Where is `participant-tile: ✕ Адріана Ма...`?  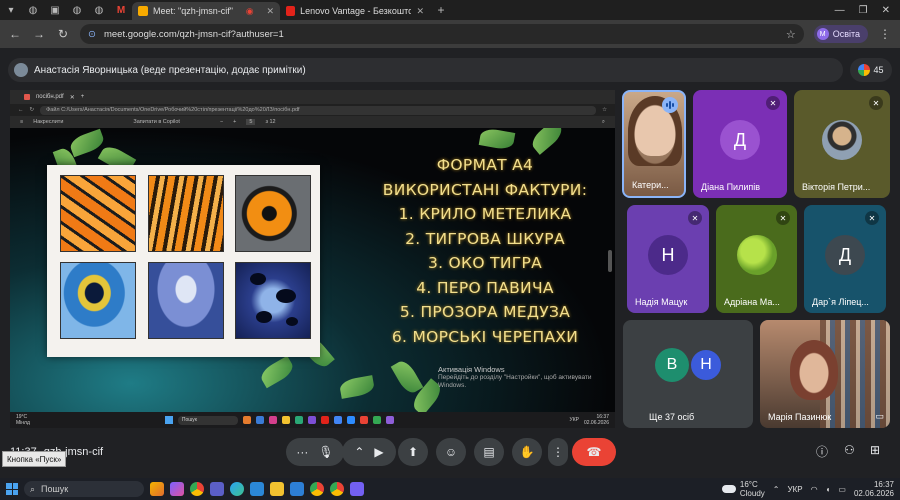
participant-tile: ✕ Адріана Ма... is located at coordinates (756, 259).